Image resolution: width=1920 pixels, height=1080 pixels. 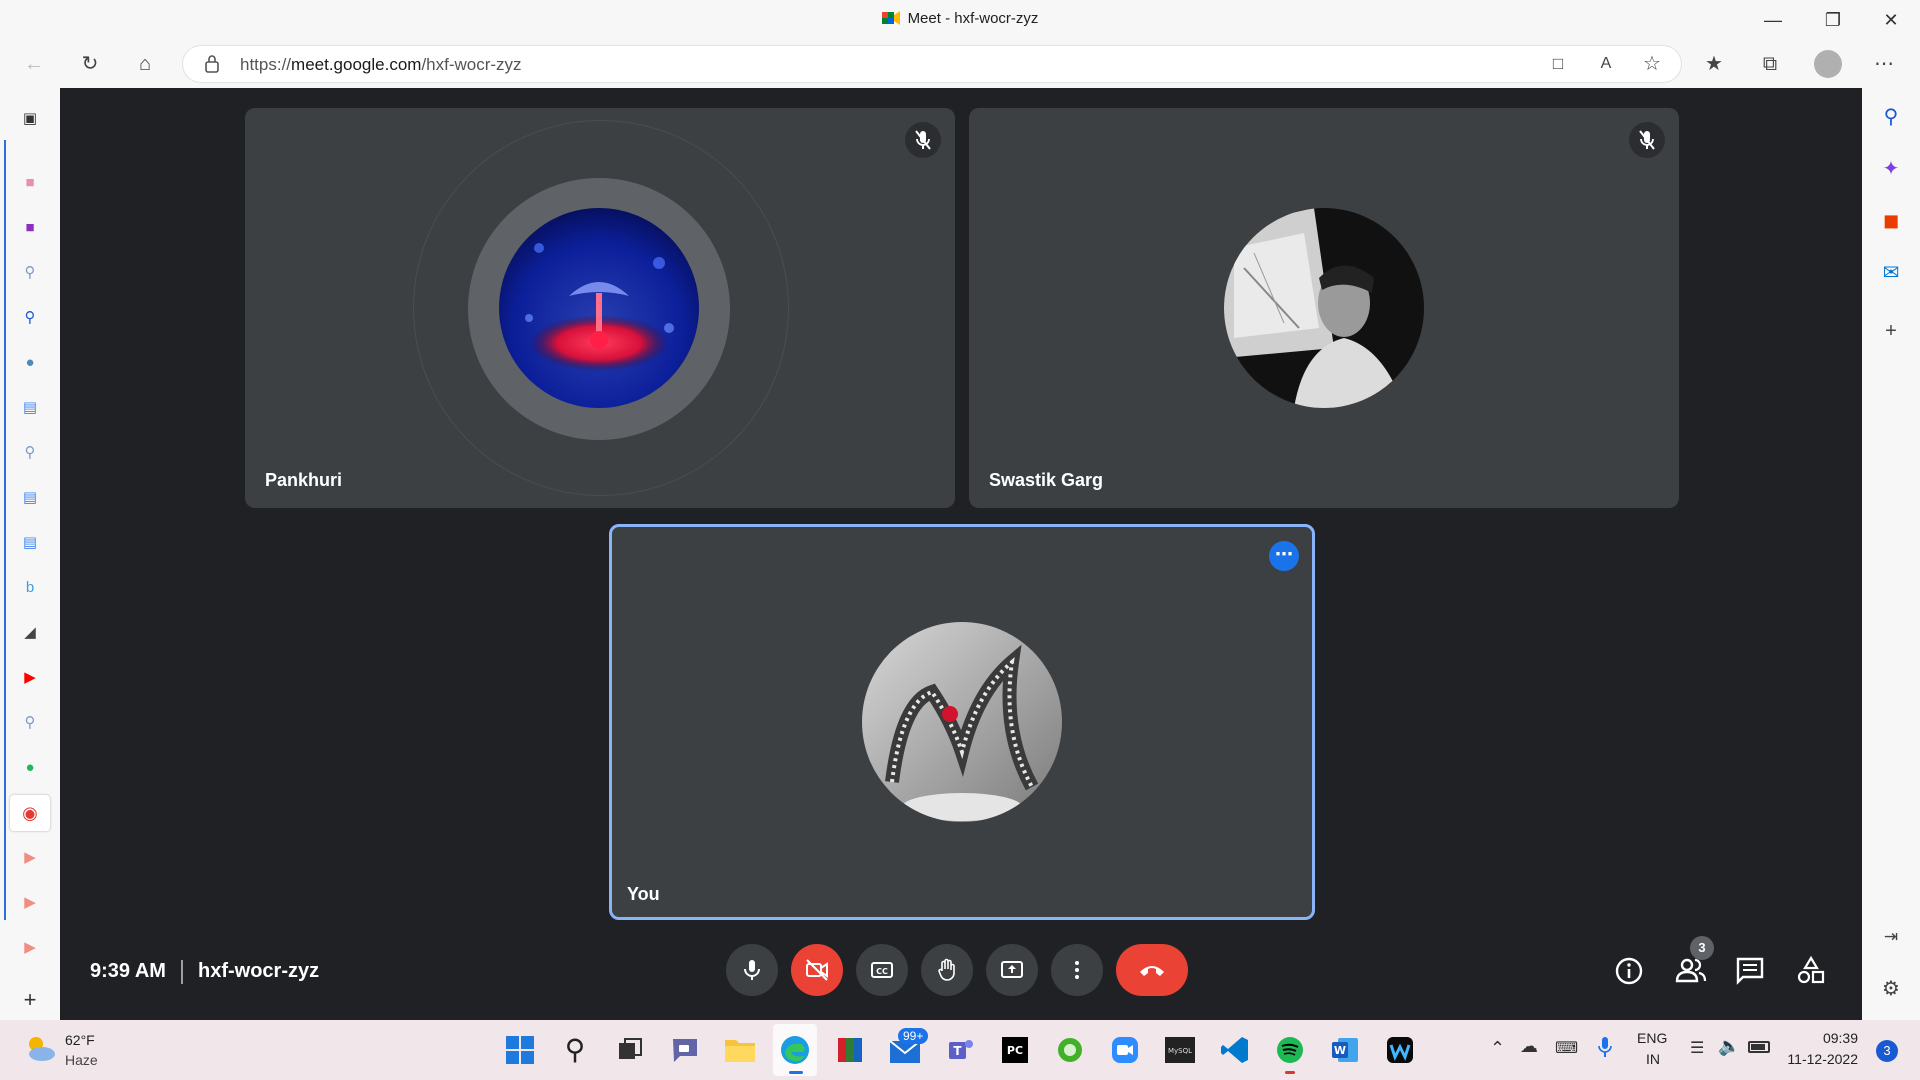 What do you see at coordinates (1891, 989) in the screenshot?
I see `sidebar-settings-icon: ⚙` at bounding box center [1891, 989].